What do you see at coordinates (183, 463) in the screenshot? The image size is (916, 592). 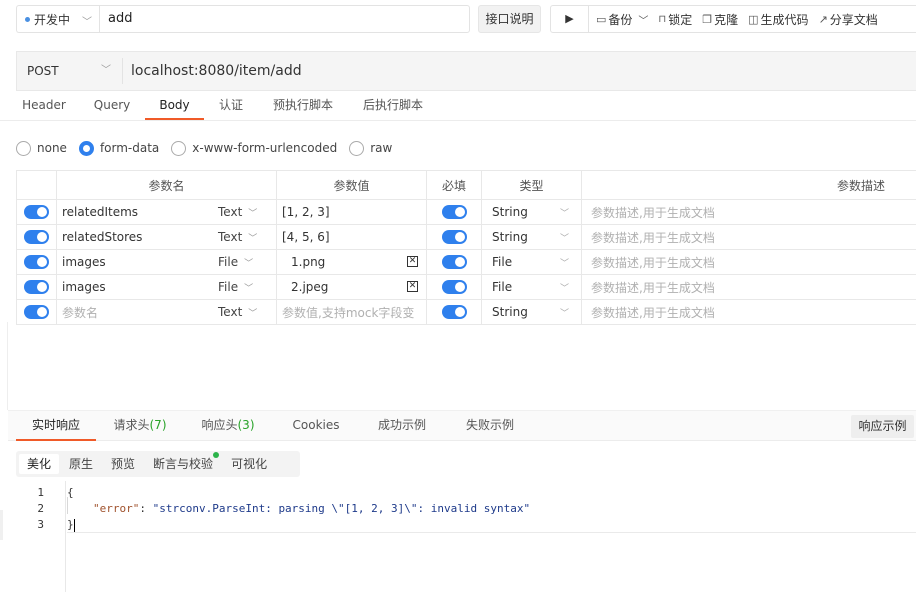 I see `tab-assertions: 断言与校验` at bounding box center [183, 463].